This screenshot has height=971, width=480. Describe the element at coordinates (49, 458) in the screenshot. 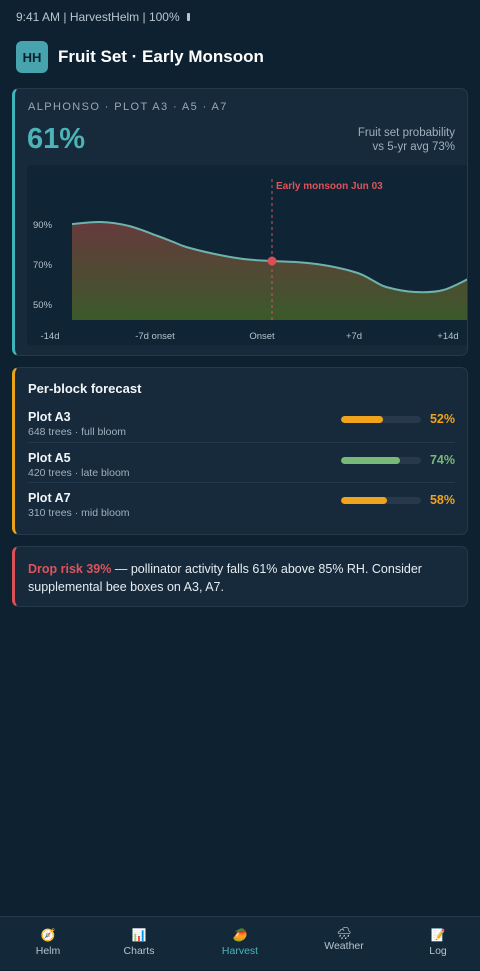

I see `plot-name: Plot A5` at that location.